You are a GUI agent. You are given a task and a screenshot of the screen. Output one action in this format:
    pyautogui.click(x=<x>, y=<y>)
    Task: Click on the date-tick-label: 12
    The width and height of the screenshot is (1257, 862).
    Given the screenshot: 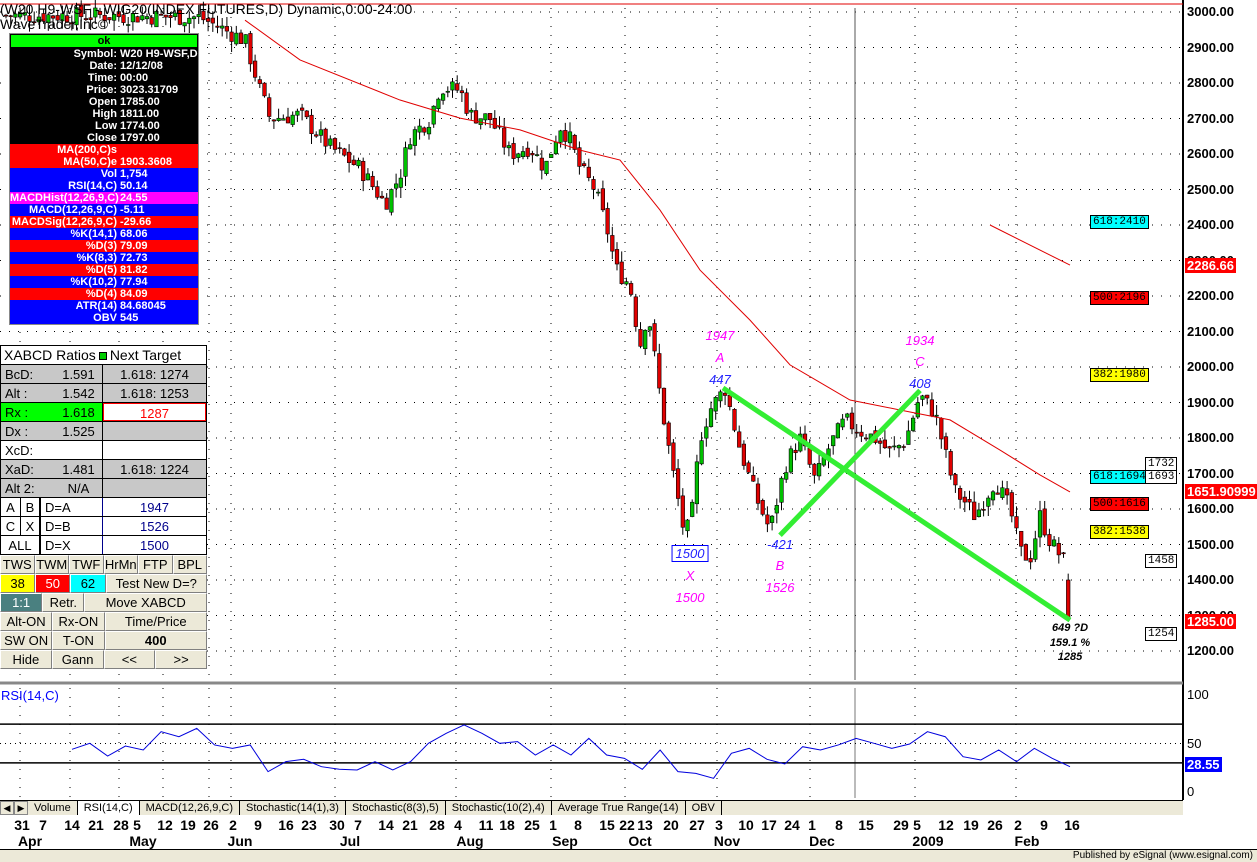 What is the action you would take?
    pyautogui.click(x=946, y=825)
    